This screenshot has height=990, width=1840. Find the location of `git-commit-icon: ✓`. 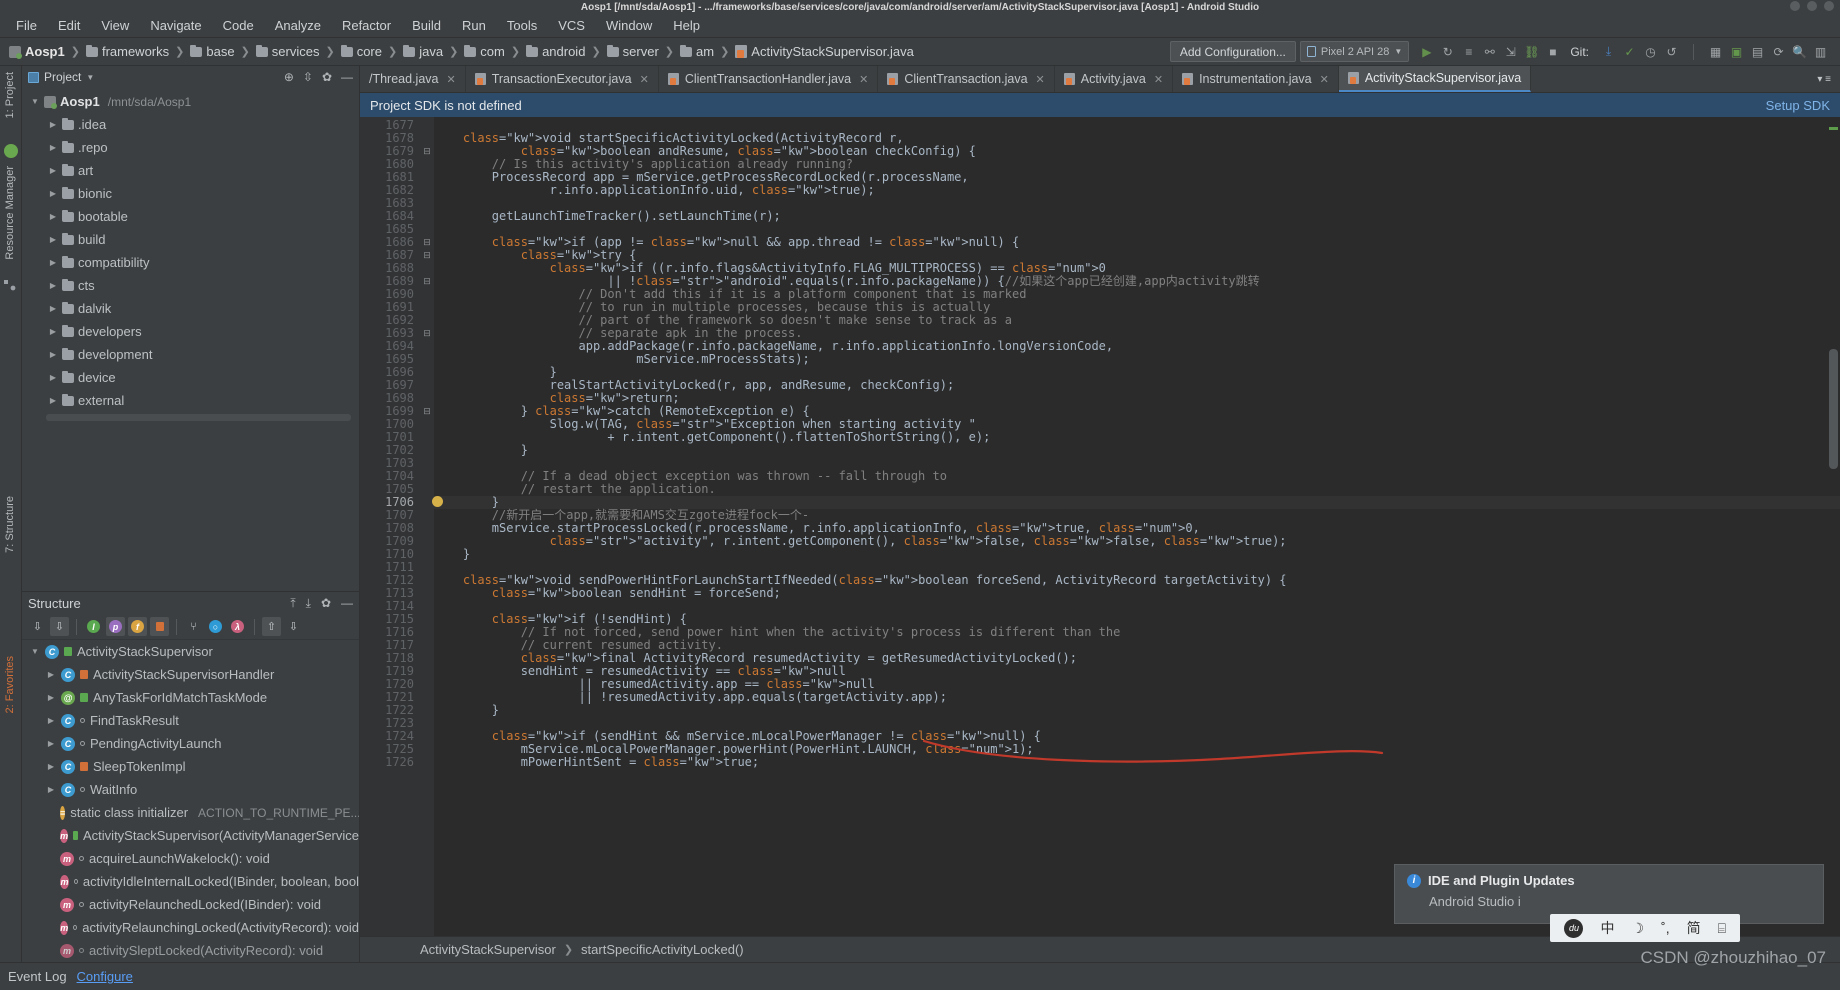

git-commit-icon: ✓ is located at coordinates (1629, 51).